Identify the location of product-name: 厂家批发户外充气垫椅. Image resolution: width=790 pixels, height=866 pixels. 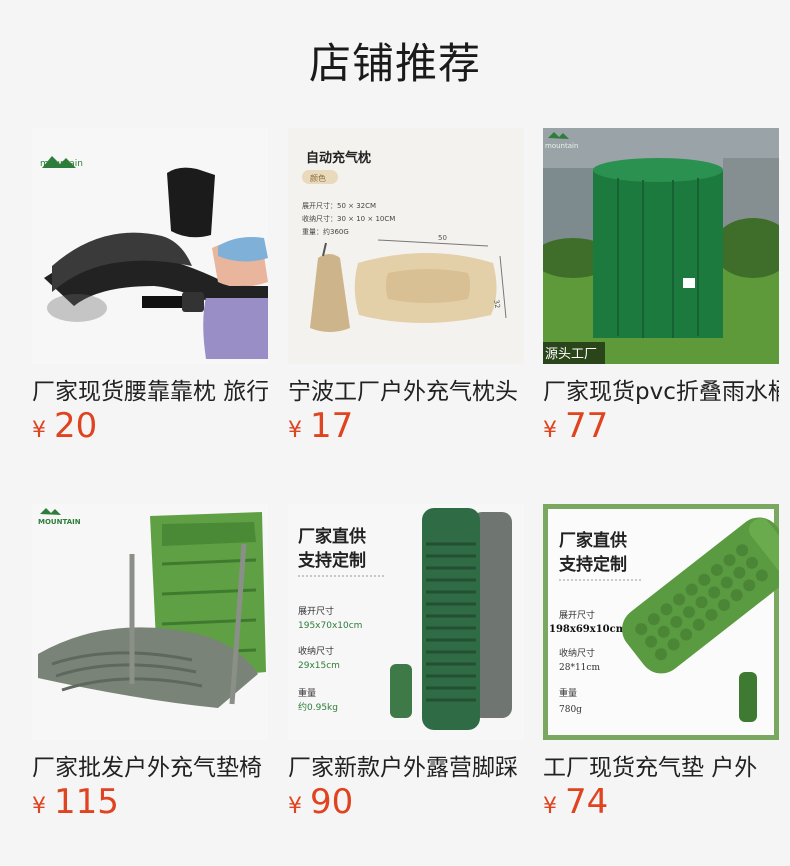
(150, 765).